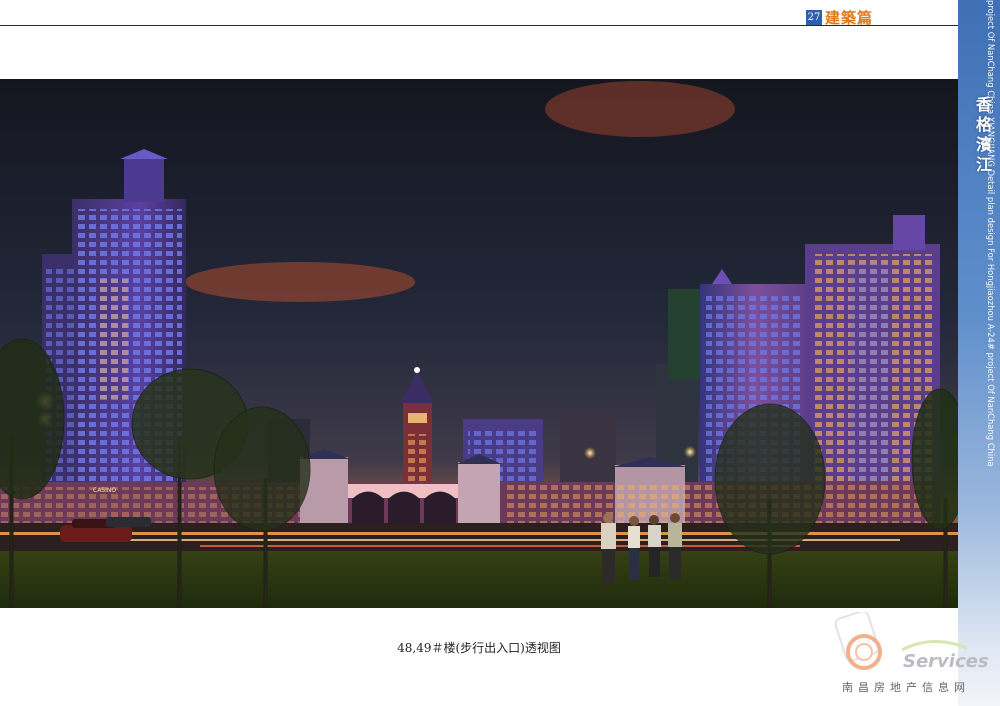 The image size is (1000, 706). I want to click on lawn, so click(479, 579).